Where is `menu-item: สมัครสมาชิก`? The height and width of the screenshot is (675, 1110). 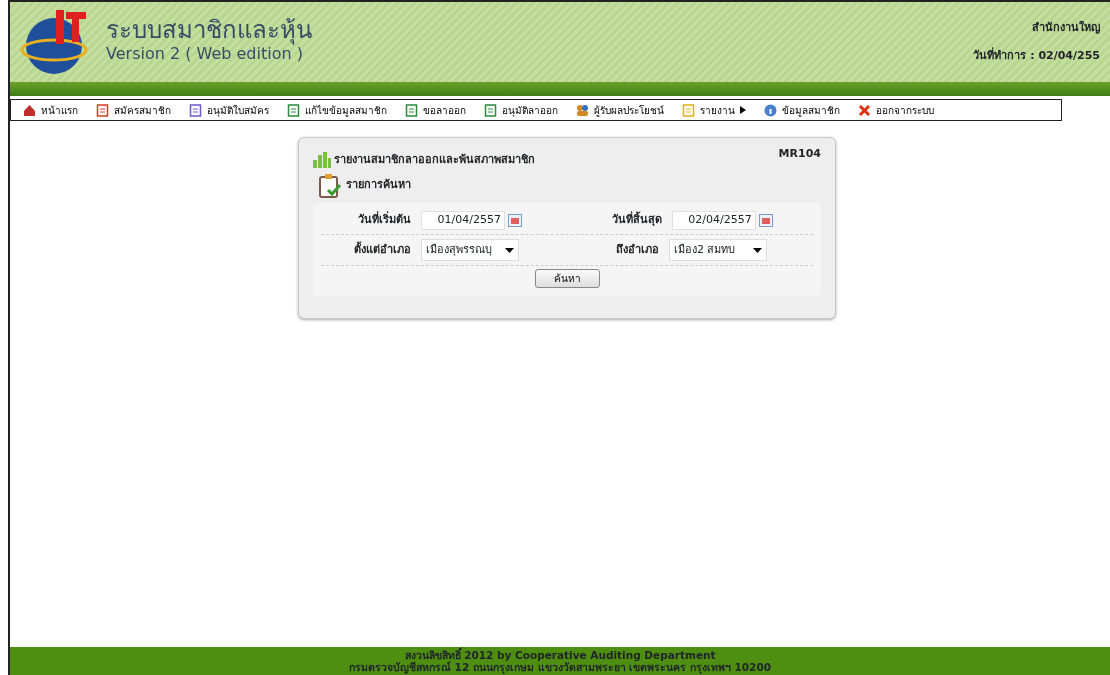 menu-item: สมัครสมาชิก is located at coordinates (133, 110).